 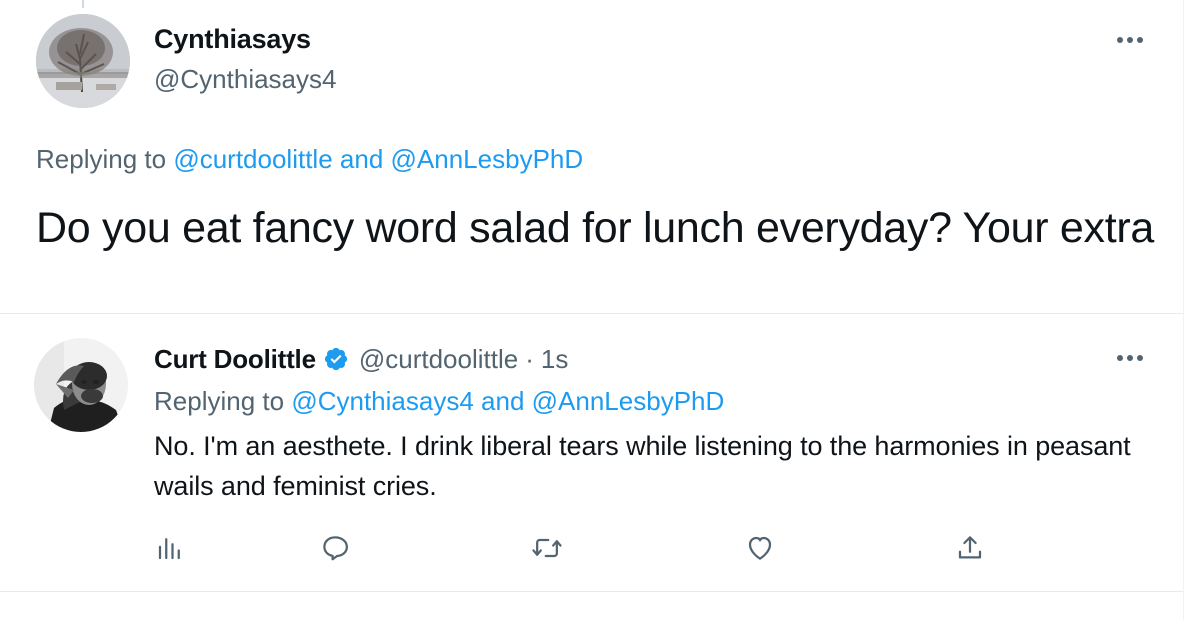 I want to click on verified-badge-icon, so click(x=336, y=359).